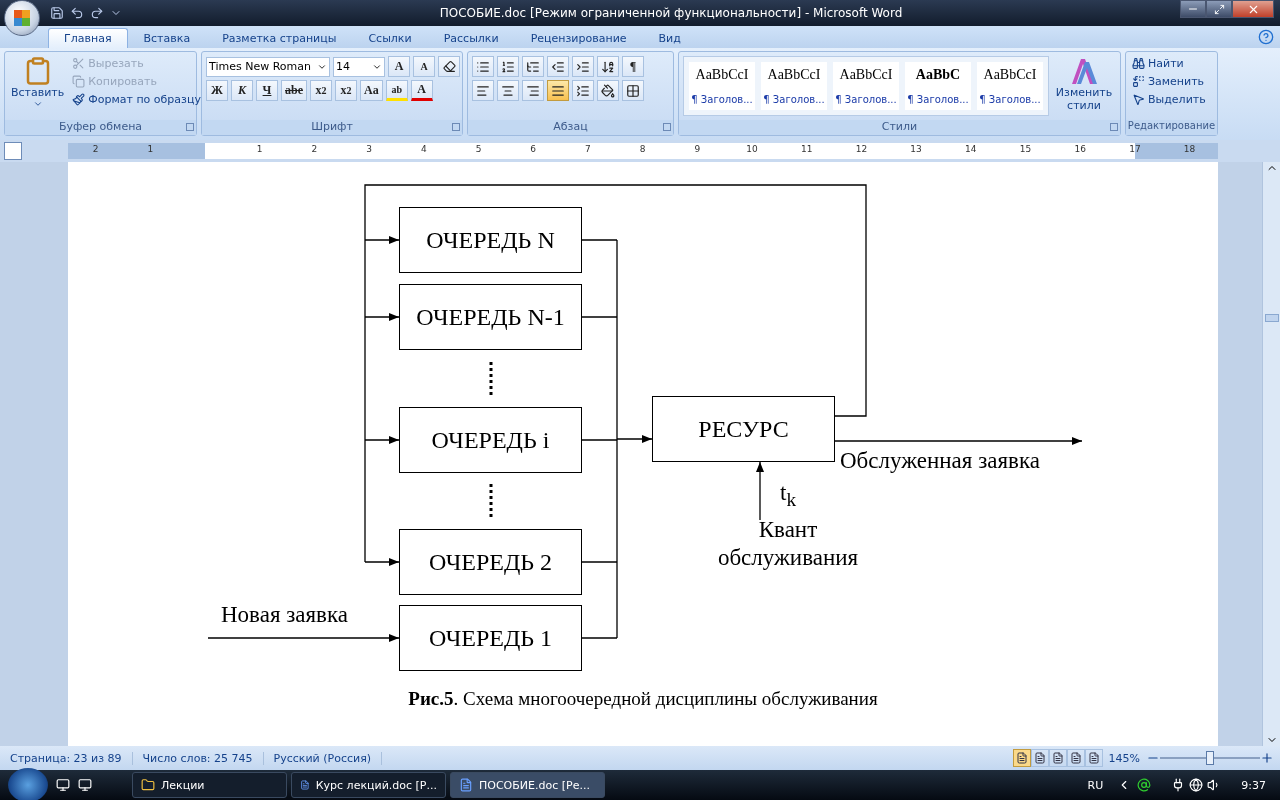 The height and width of the screenshot is (800, 1280). I want to click on queue-node: ОЧЕРЕДЬ N-1, so click(490, 317).